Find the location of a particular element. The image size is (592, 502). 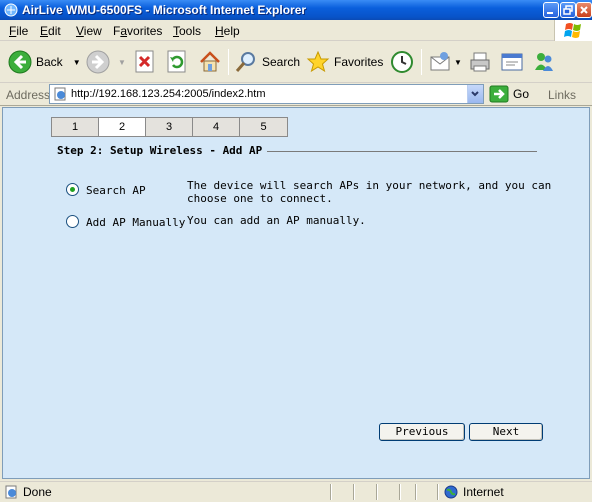

wizard-step-5: 5 is located at coordinates (263, 127).